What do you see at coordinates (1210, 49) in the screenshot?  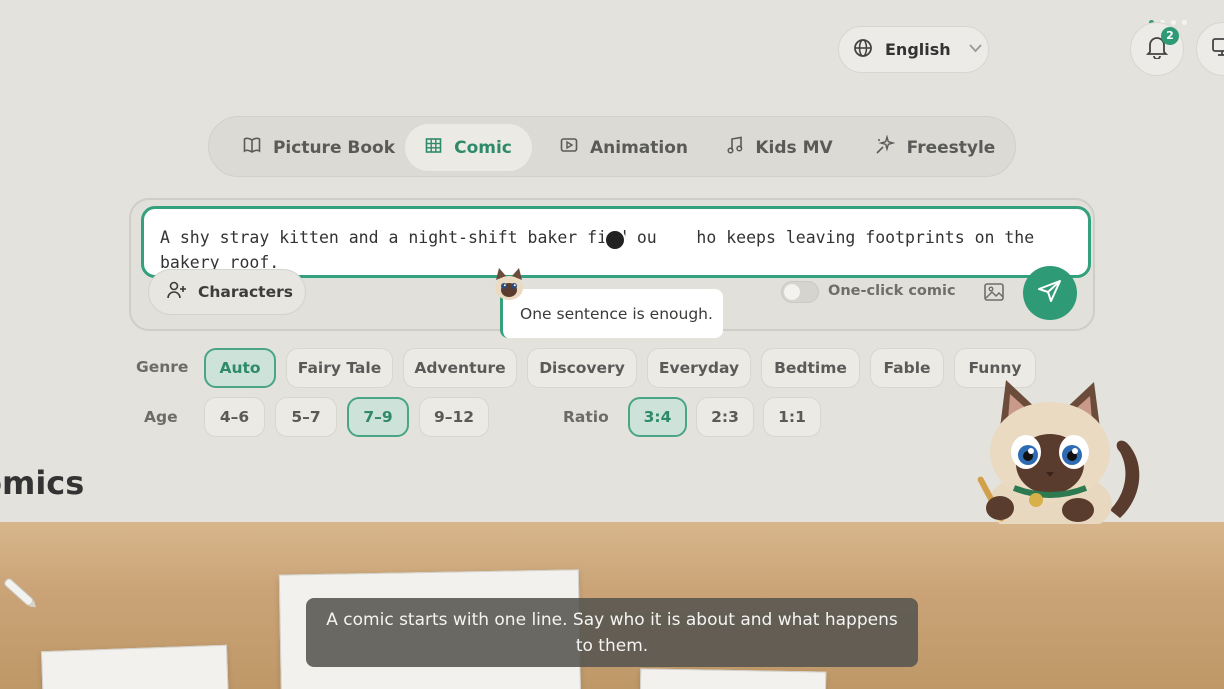 I see `display-button` at bounding box center [1210, 49].